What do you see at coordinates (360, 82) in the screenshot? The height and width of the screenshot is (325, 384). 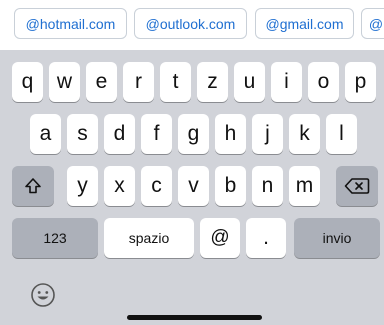 I see `key-p: p` at bounding box center [360, 82].